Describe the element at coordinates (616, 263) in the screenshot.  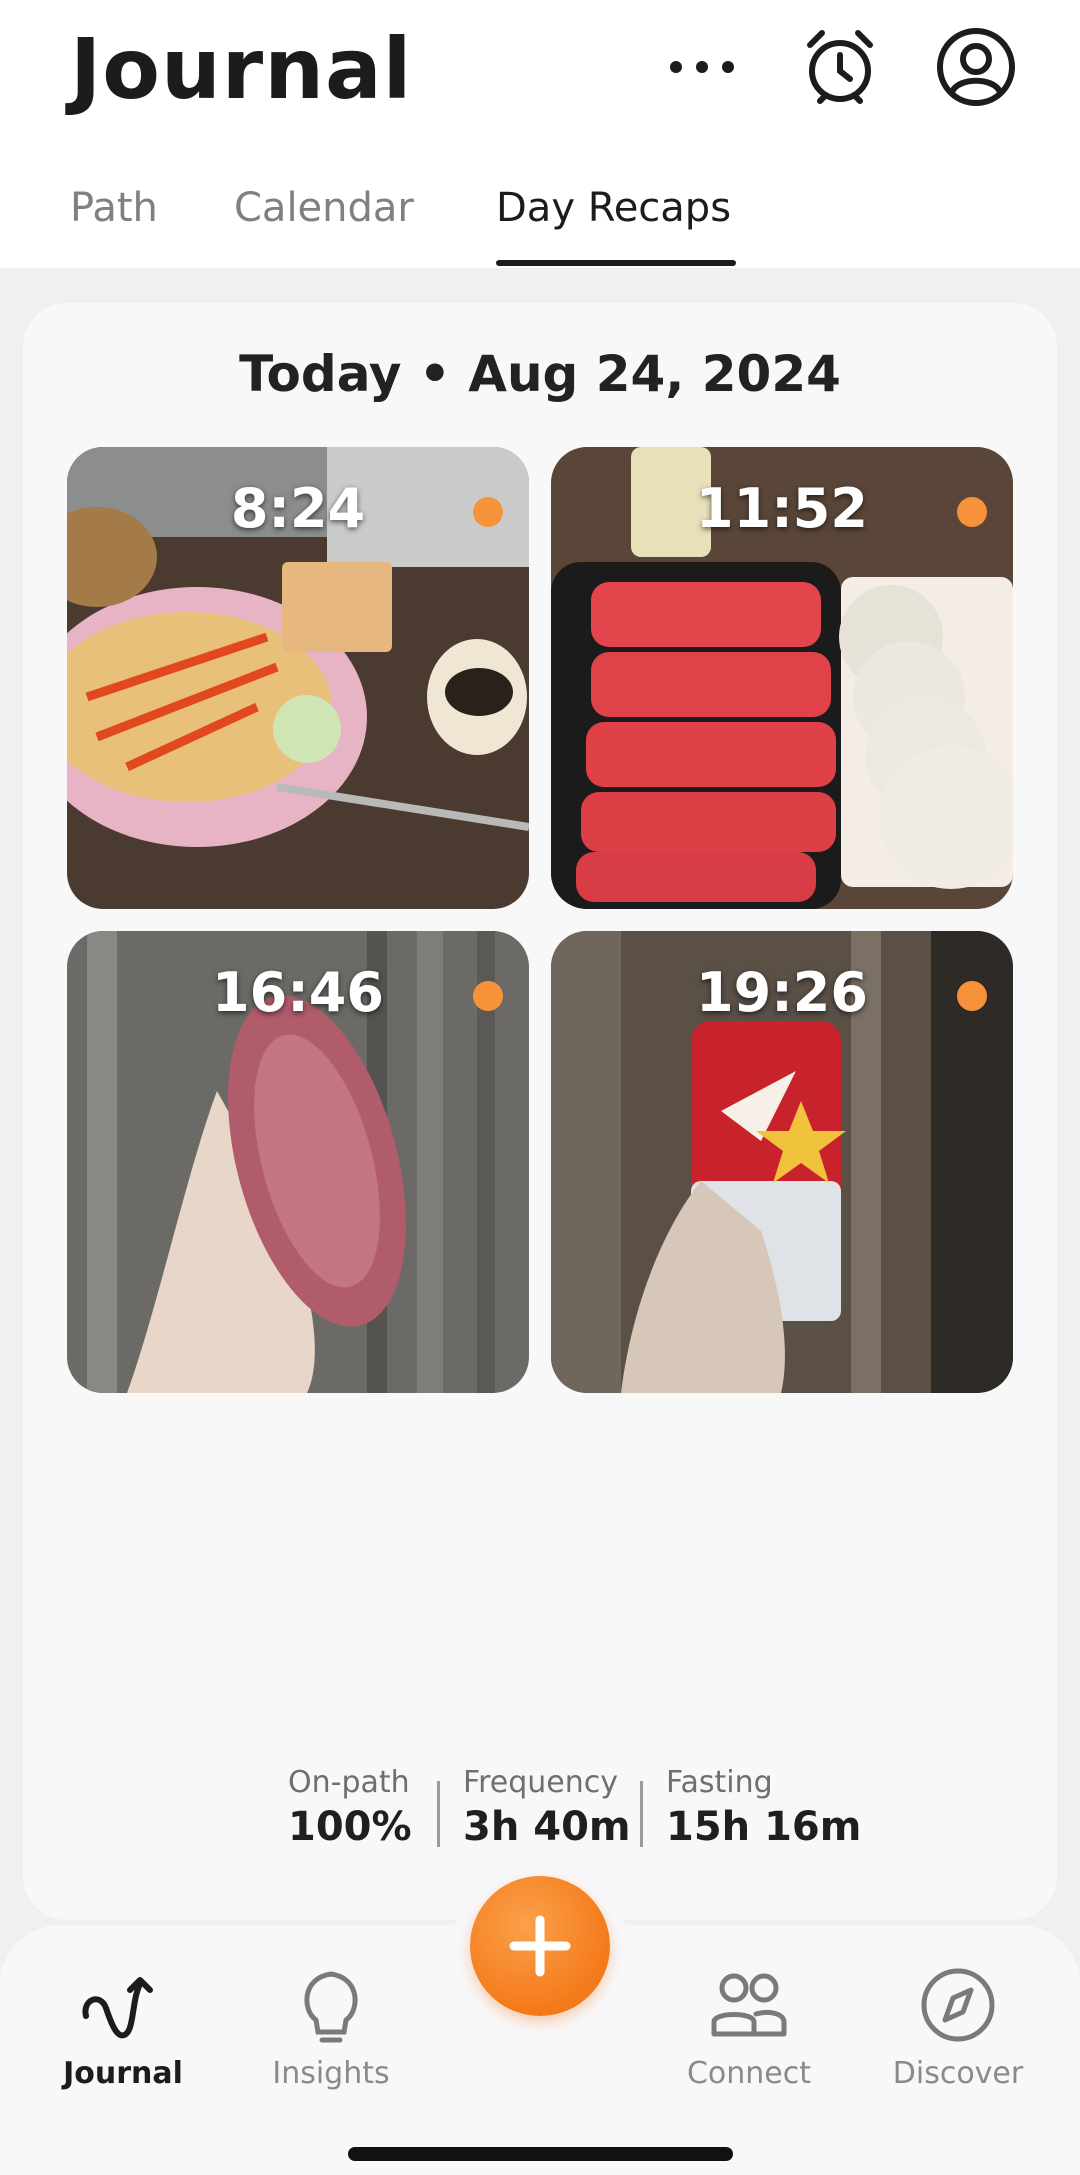
I see `active-tab-indicator` at that location.